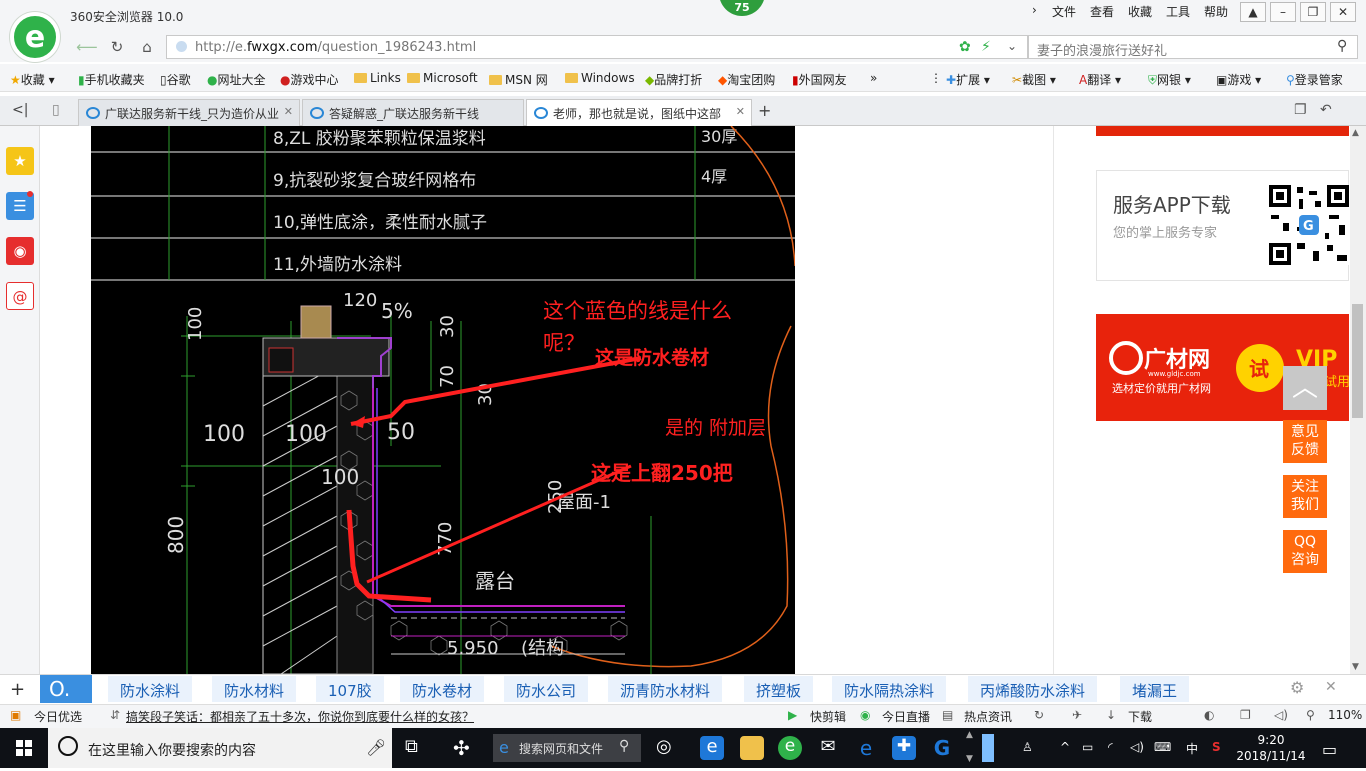 This screenshot has height=771, width=1366. I want to click on keyboard-icon: ⌨, so click(1162, 747).